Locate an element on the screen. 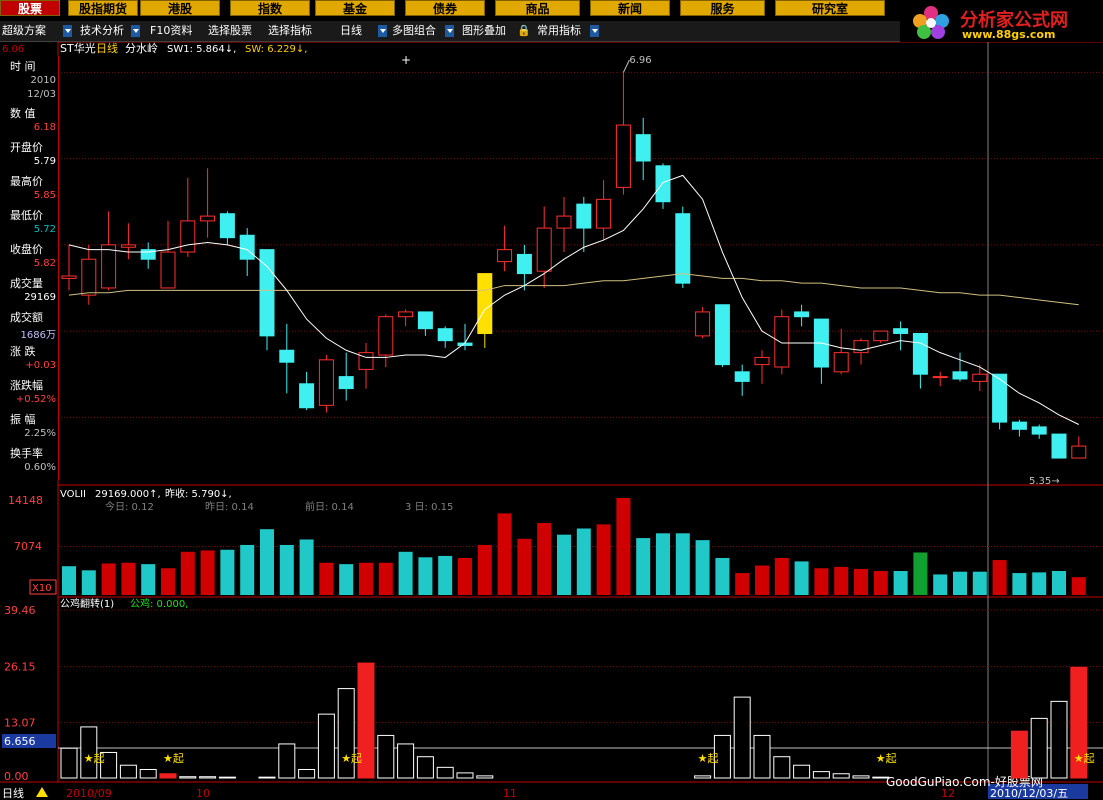 The width and height of the screenshot is (1103, 800). toolbar-tech-analysis: 技术分析 is located at coordinates (102, 31).